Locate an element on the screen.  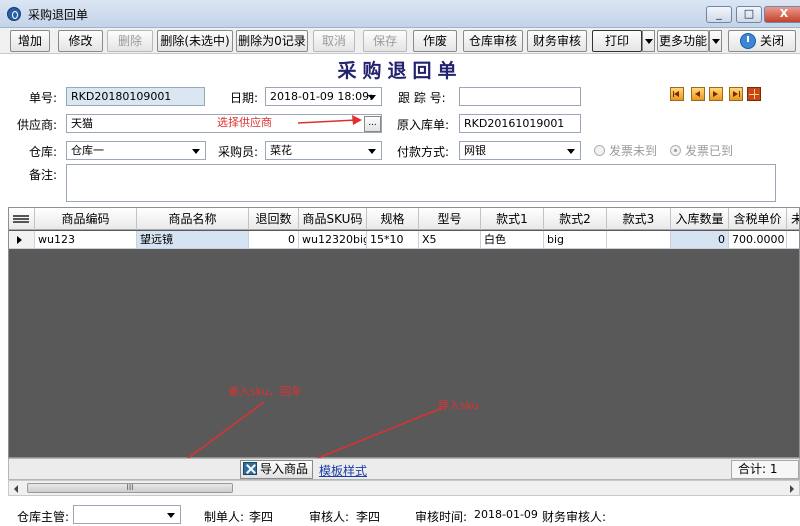
print-dropdown-button is located at coordinates (648, 41).